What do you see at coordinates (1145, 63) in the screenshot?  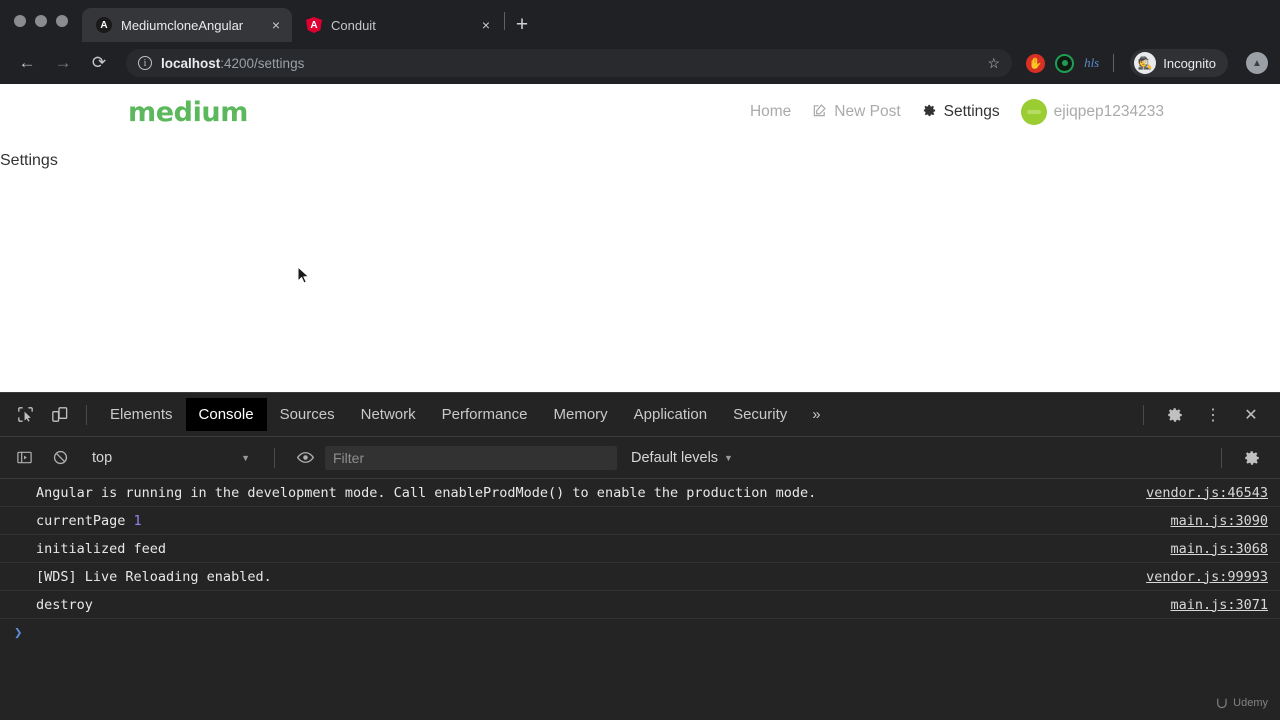 I see `incognito-icon: 🕵` at bounding box center [1145, 63].